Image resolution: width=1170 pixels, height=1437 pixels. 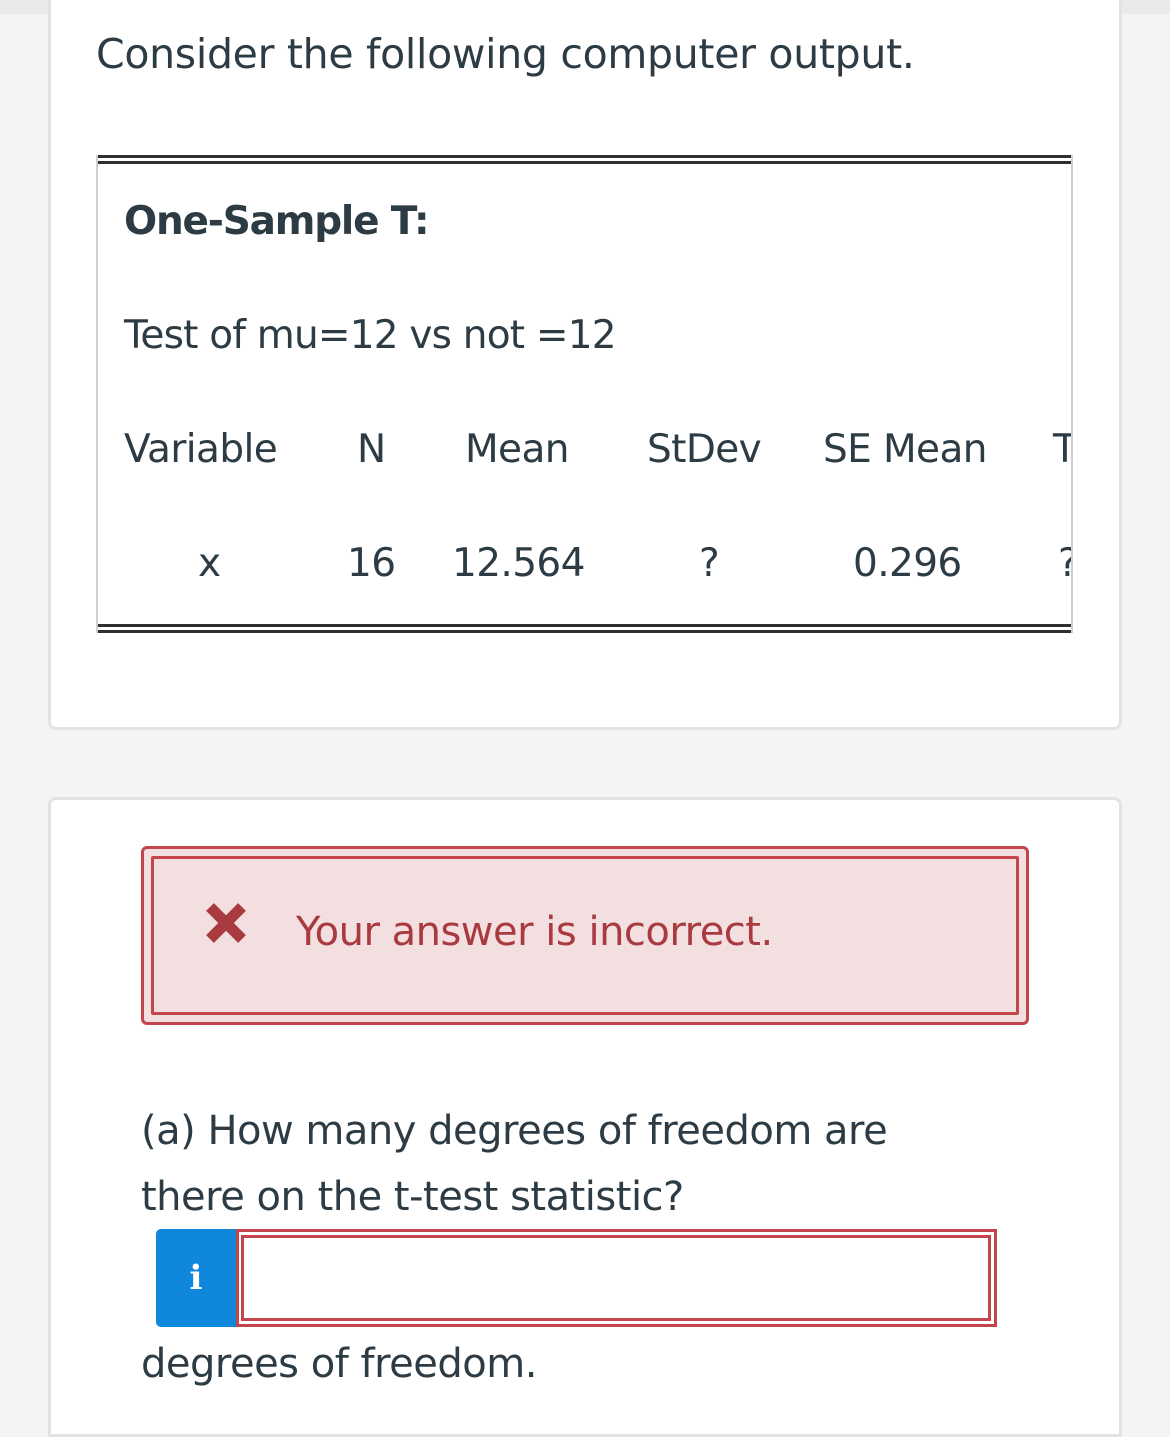 I want to click on header-stdev: StDev, so click(x=704, y=449).